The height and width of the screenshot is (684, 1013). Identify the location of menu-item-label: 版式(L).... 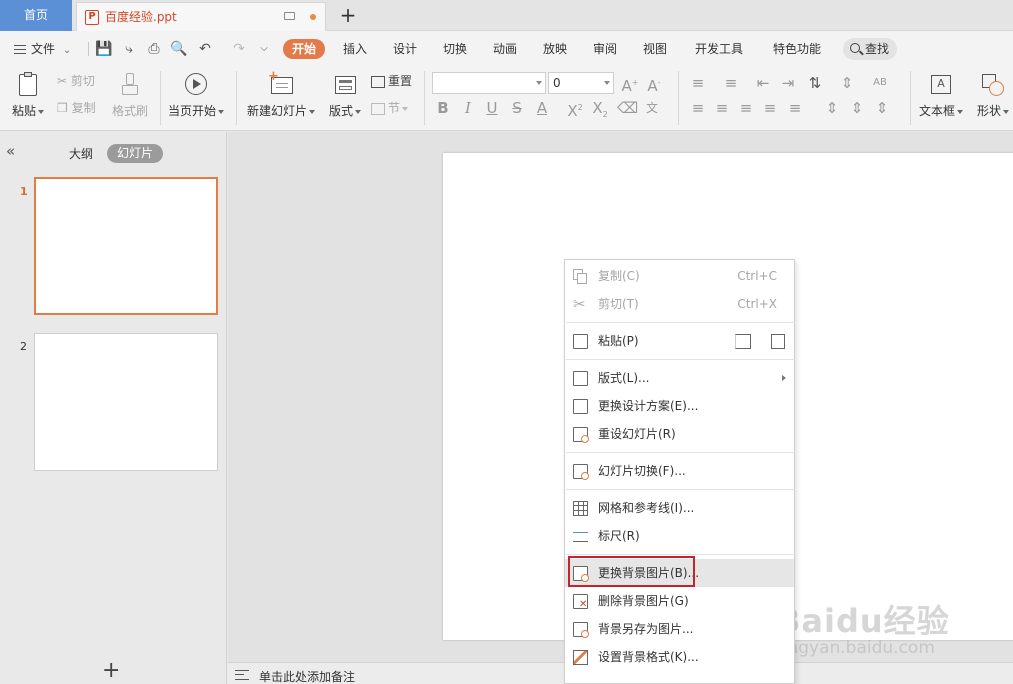
(624, 378).